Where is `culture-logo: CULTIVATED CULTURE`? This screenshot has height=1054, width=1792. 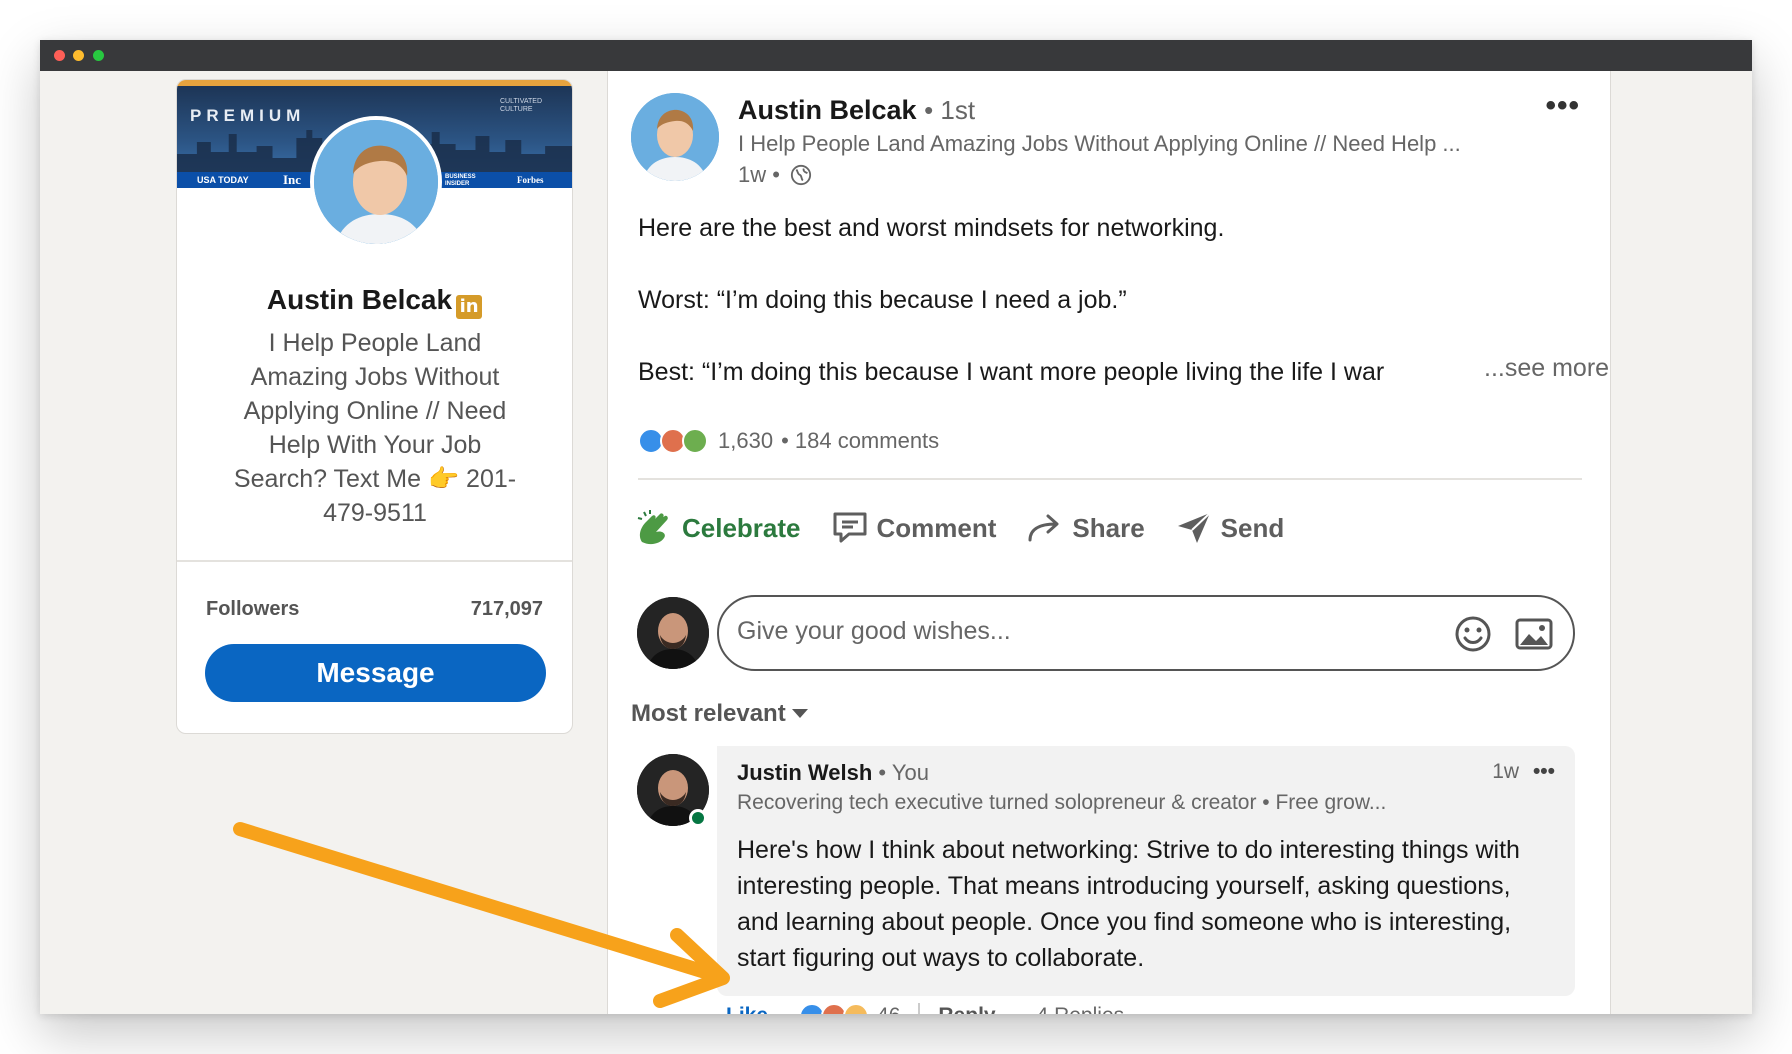
culture-logo: CULTIVATED CULTURE is located at coordinates (521, 105).